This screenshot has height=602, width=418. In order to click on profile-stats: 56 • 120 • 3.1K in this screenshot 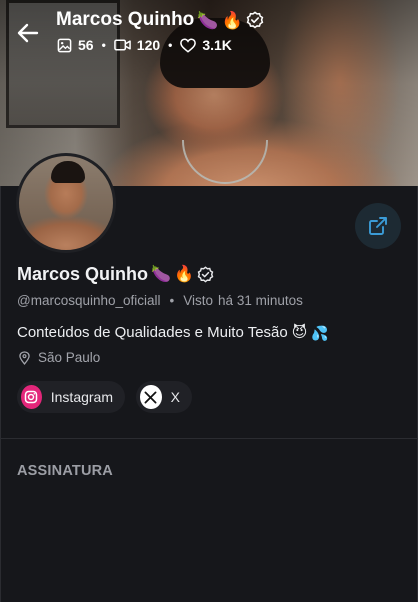, I will do `click(144, 45)`.